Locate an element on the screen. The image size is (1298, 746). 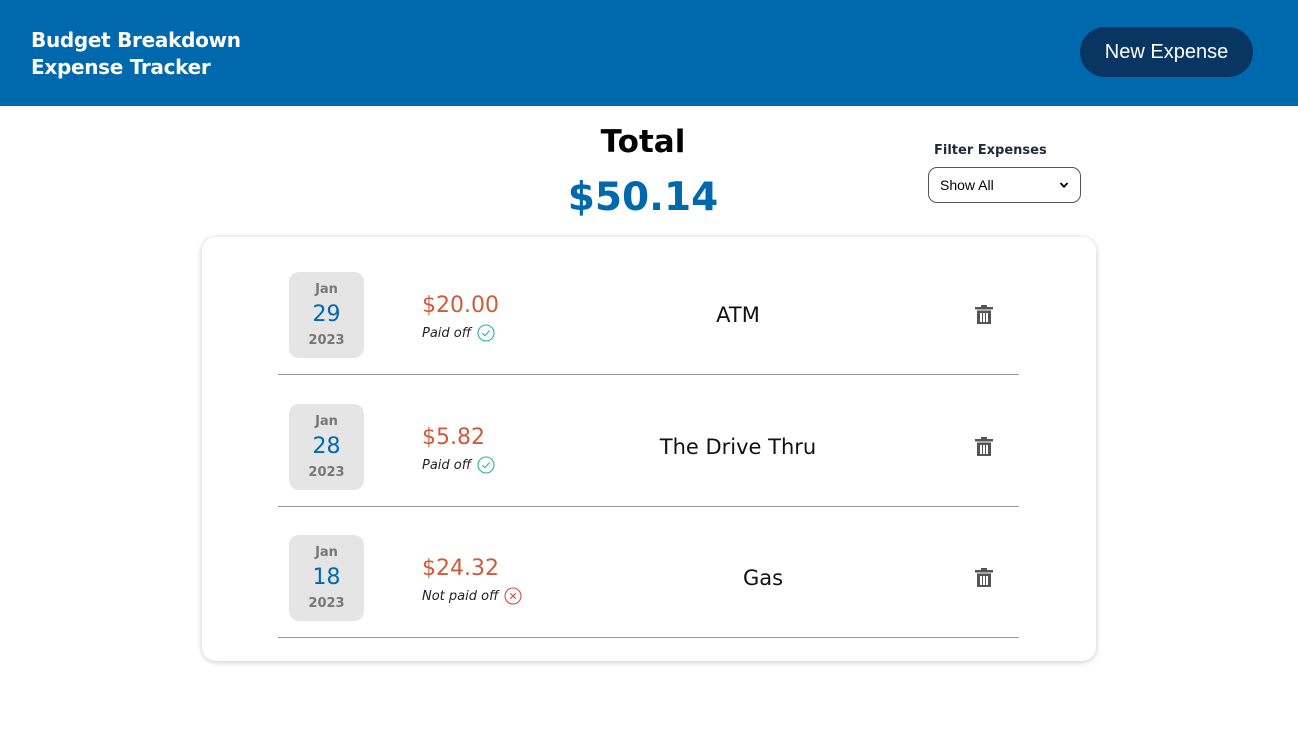
filter-select: Show All is located at coordinates (1004, 185).